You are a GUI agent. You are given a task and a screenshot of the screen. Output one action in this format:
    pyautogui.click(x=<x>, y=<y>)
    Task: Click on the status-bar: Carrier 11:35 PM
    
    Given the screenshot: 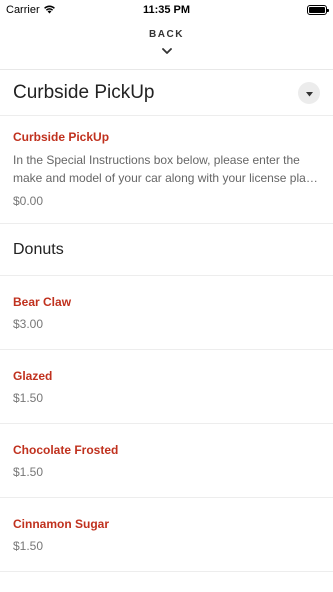 What is the action you would take?
    pyautogui.click(x=166, y=10)
    